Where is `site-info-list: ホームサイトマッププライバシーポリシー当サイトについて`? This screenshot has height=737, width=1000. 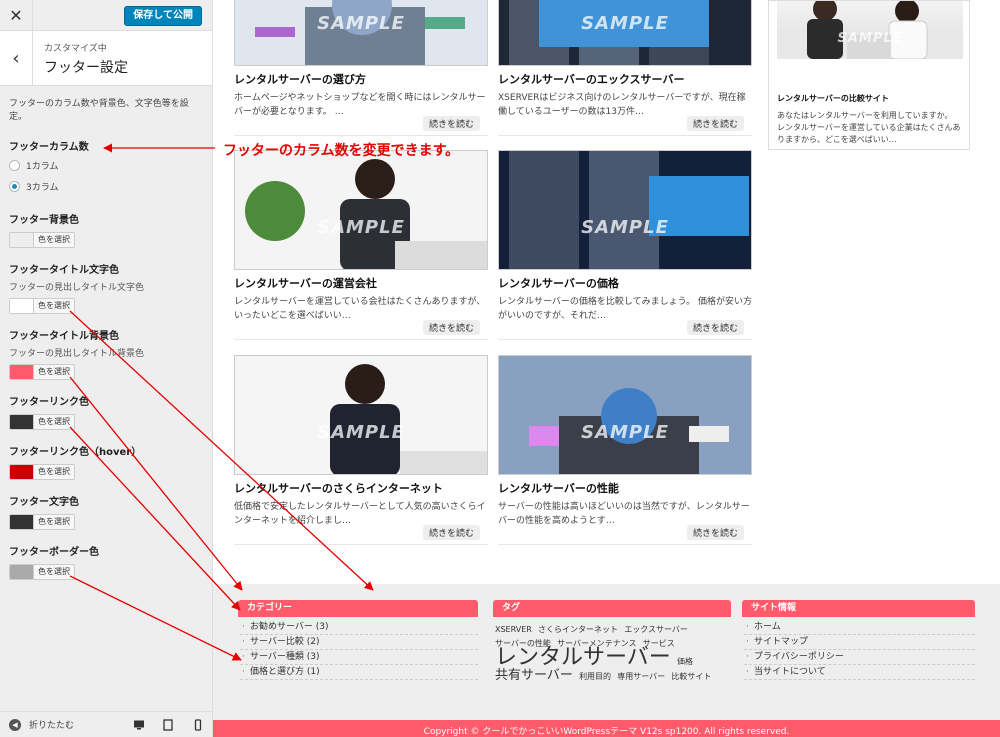 site-info-list: ホームサイトマッププライバシーポリシー当サイトについて is located at coordinates (858, 648).